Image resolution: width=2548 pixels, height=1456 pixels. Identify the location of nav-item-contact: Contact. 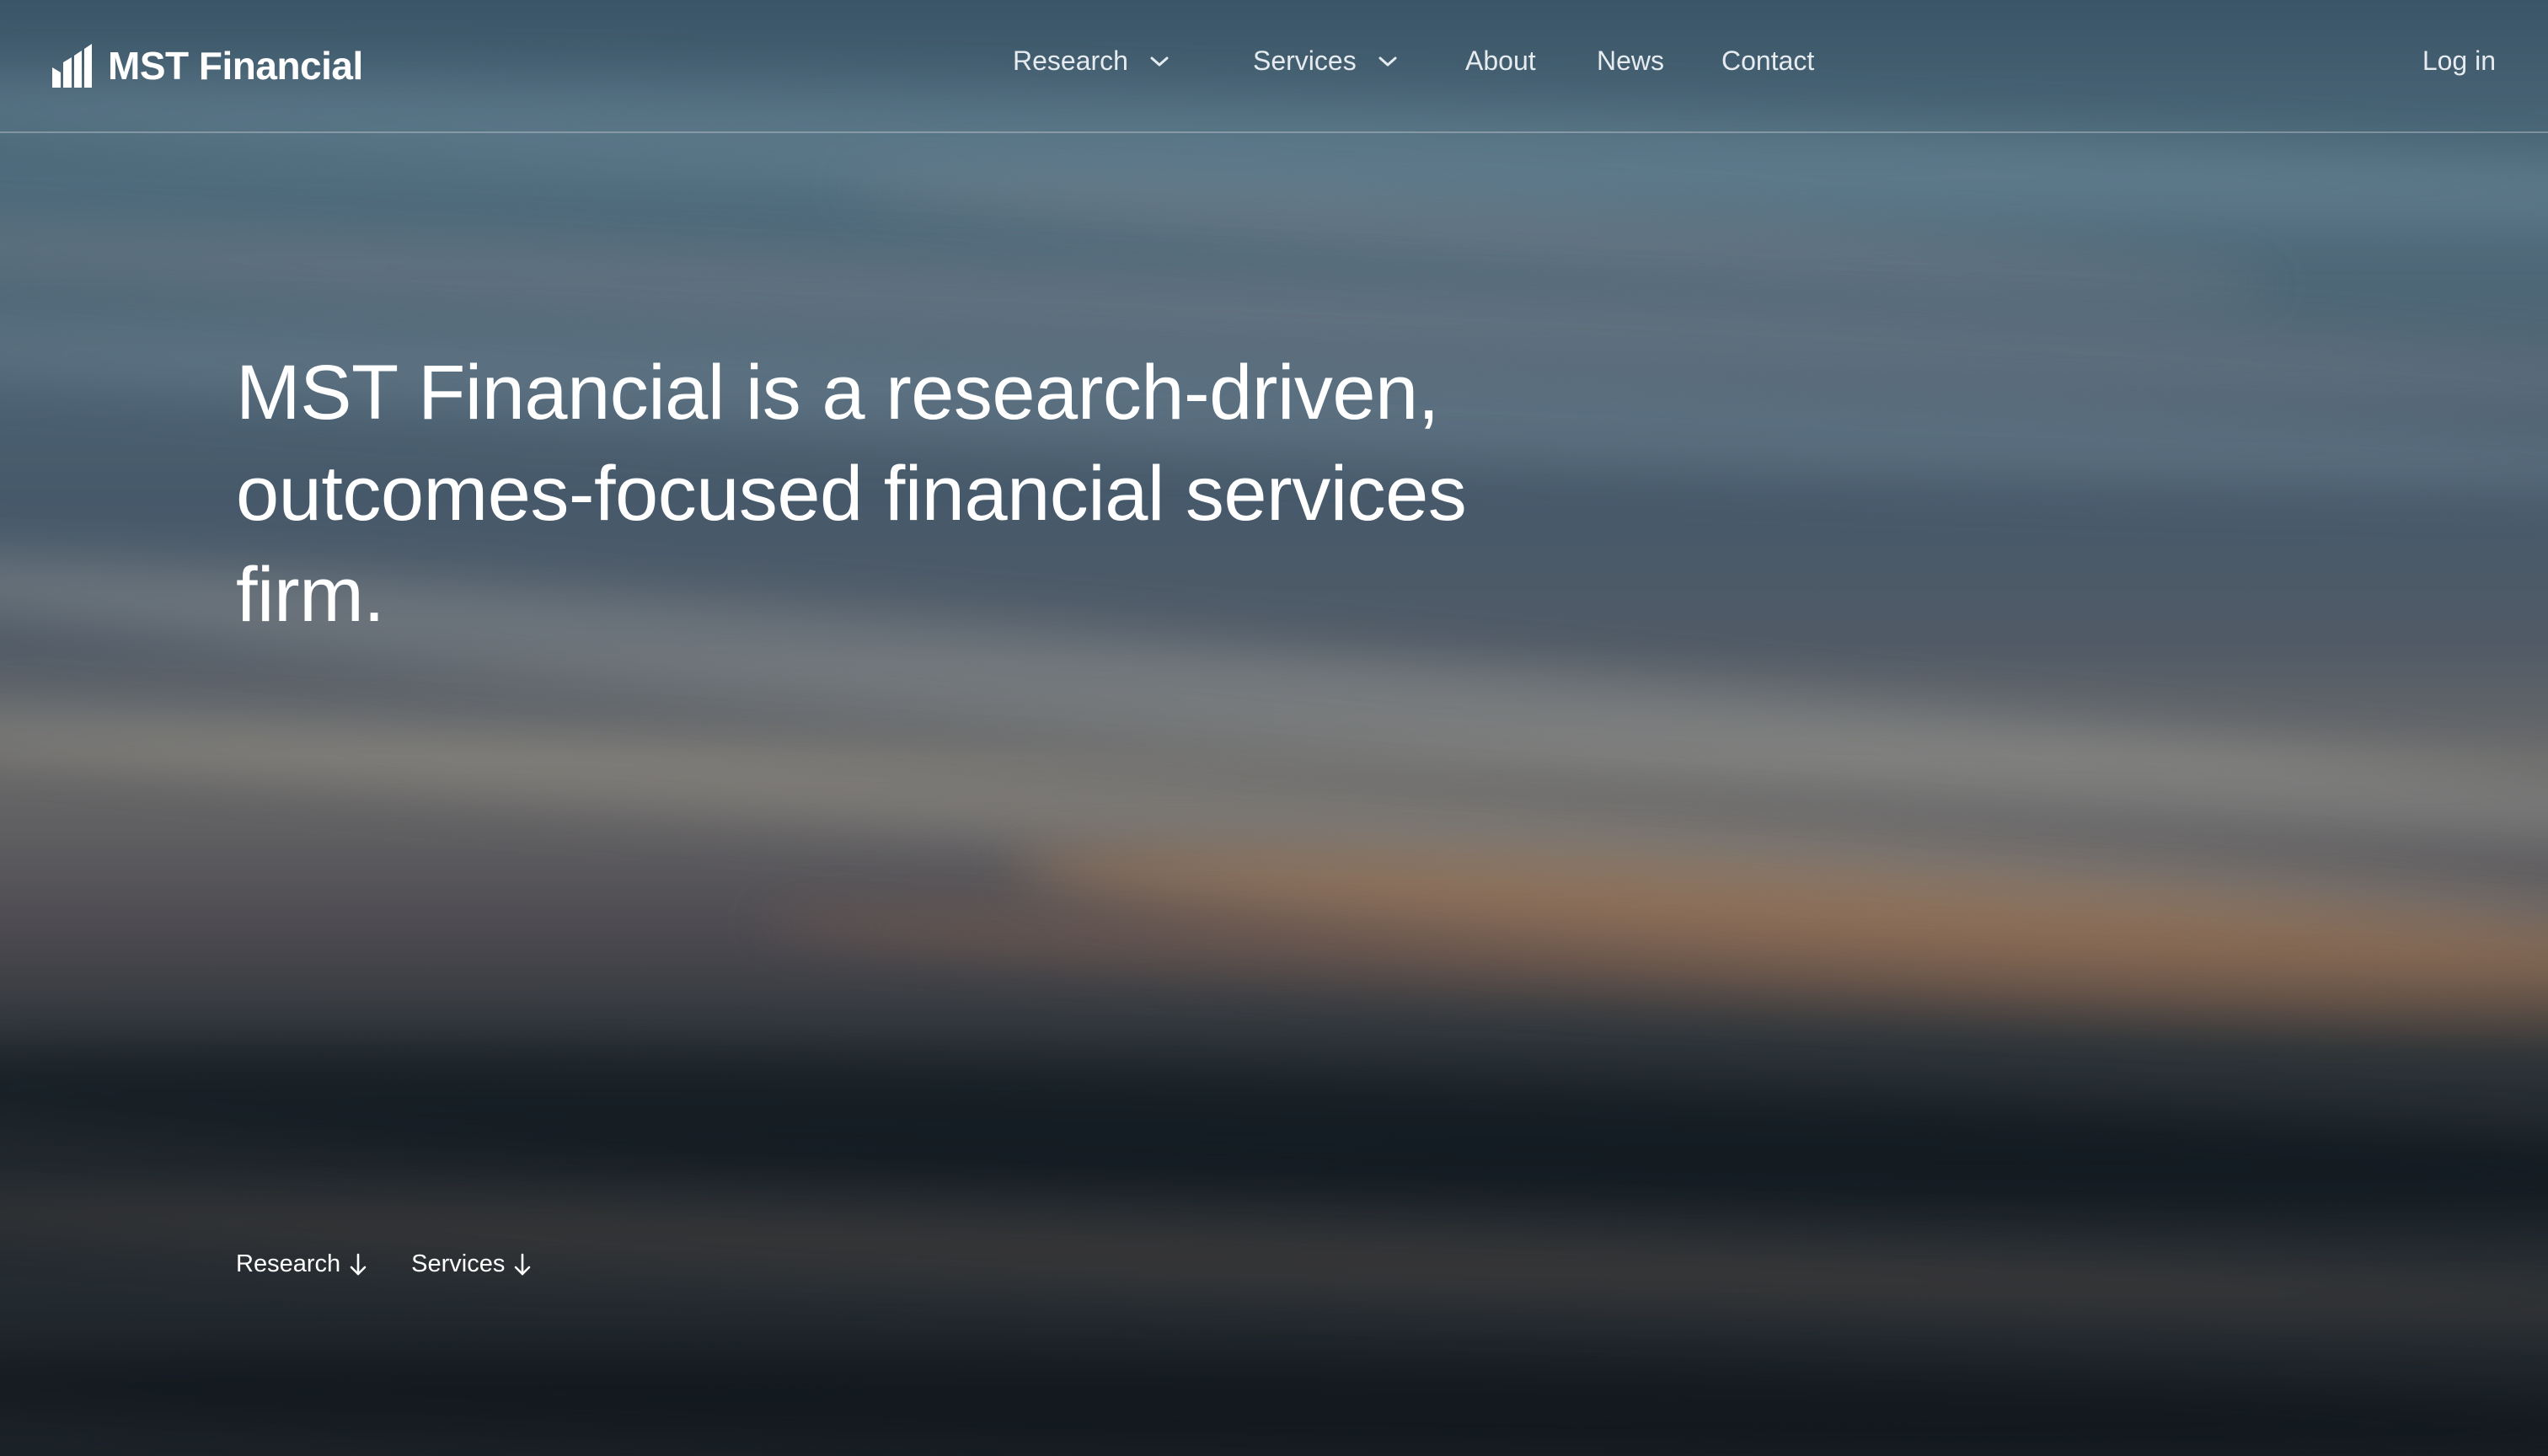
(1767, 61).